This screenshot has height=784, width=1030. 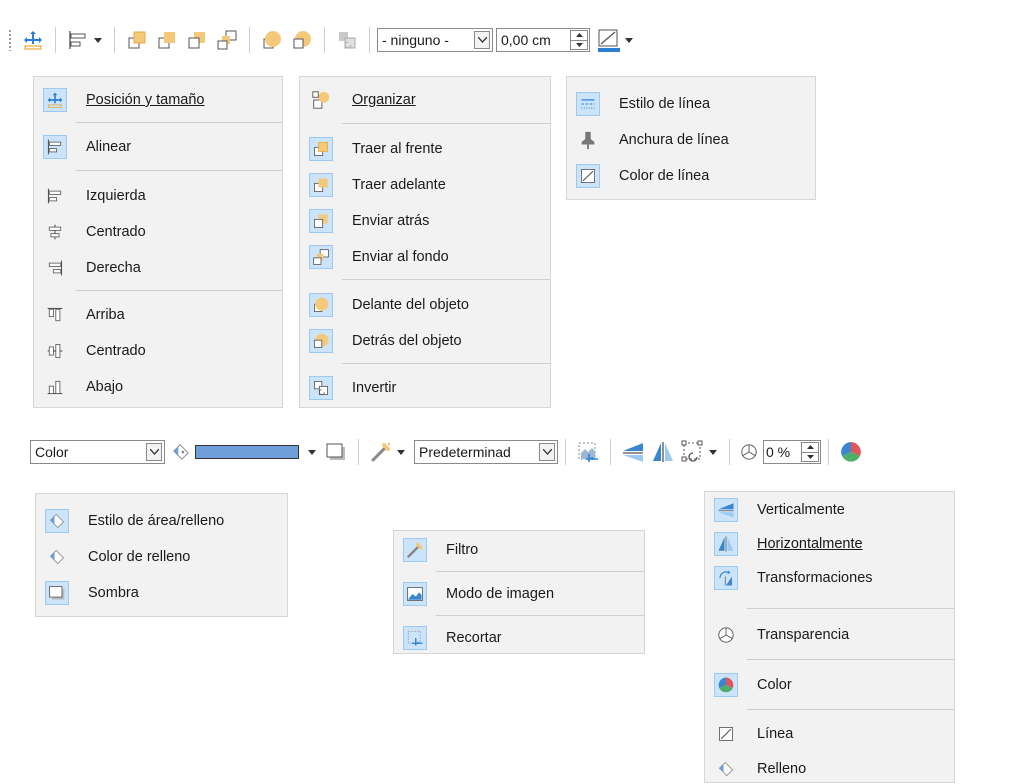 What do you see at coordinates (105, 315) in the screenshot?
I see `menu-item-label: Arriba` at bounding box center [105, 315].